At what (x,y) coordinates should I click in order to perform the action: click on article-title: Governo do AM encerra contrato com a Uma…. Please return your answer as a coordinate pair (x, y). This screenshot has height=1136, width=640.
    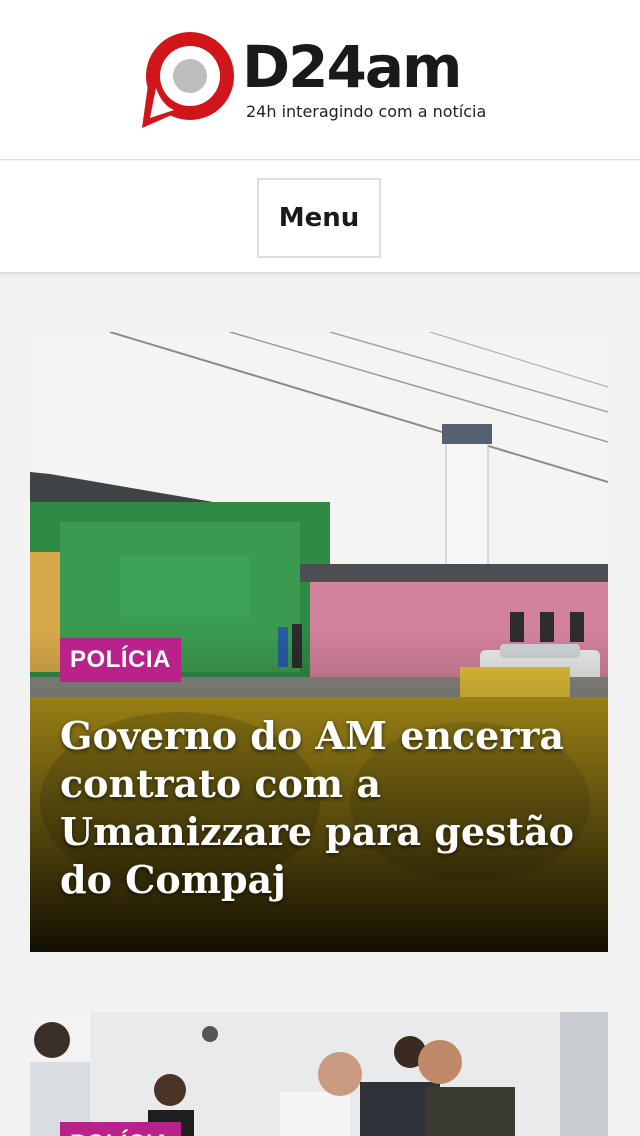
    Looking at the image, I should click on (320, 808).